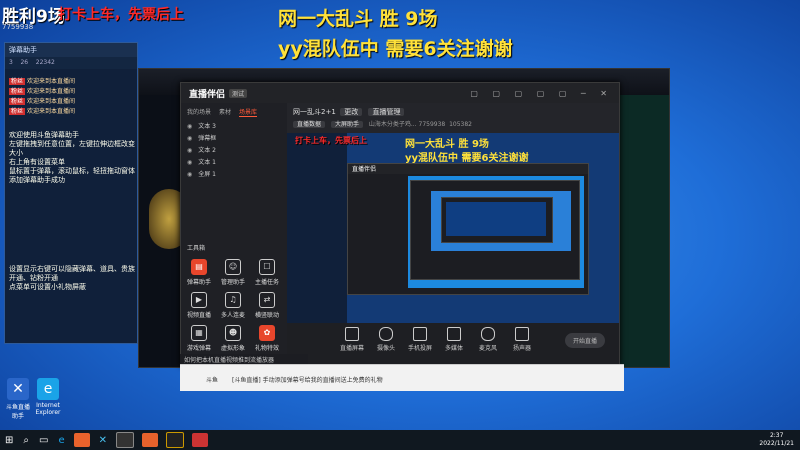  Describe the element at coordinates (44, 135) in the screenshot. I see `system-line: 欢迎使用斗鱼弹幕助手` at that location.